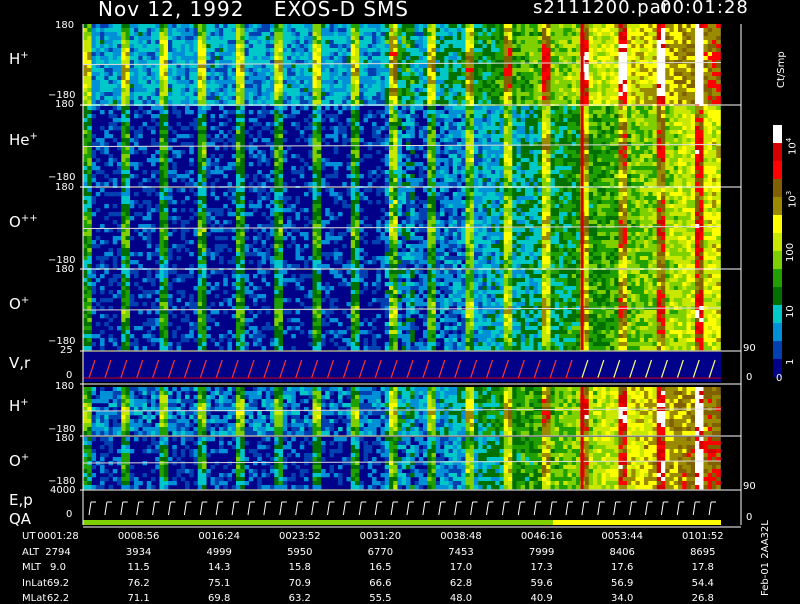 This screenshot has width=800, height=604. What do you see at coordinates (703, 536) in the screenshot?
I see `time-table-cell: 0101:52` at bounding box center [703, 536].